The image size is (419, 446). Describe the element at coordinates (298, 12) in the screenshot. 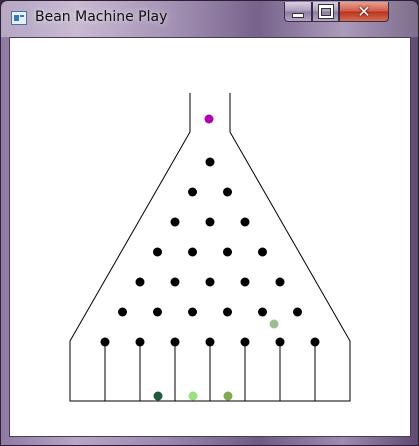

I see `minimize-button` at that location.